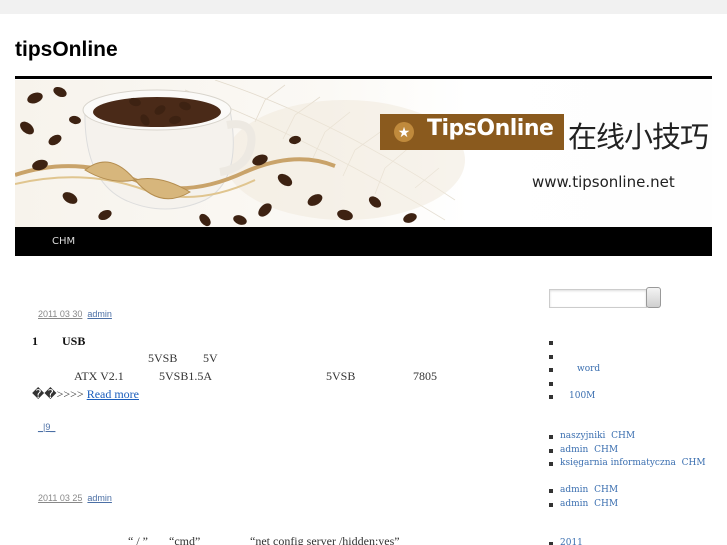 The width and height of the screenshot is (727, 545). Describe the element at coordinates (325, 539) in the screenshot. I see `post-text: “net config server /hidden:yes”` at that location.